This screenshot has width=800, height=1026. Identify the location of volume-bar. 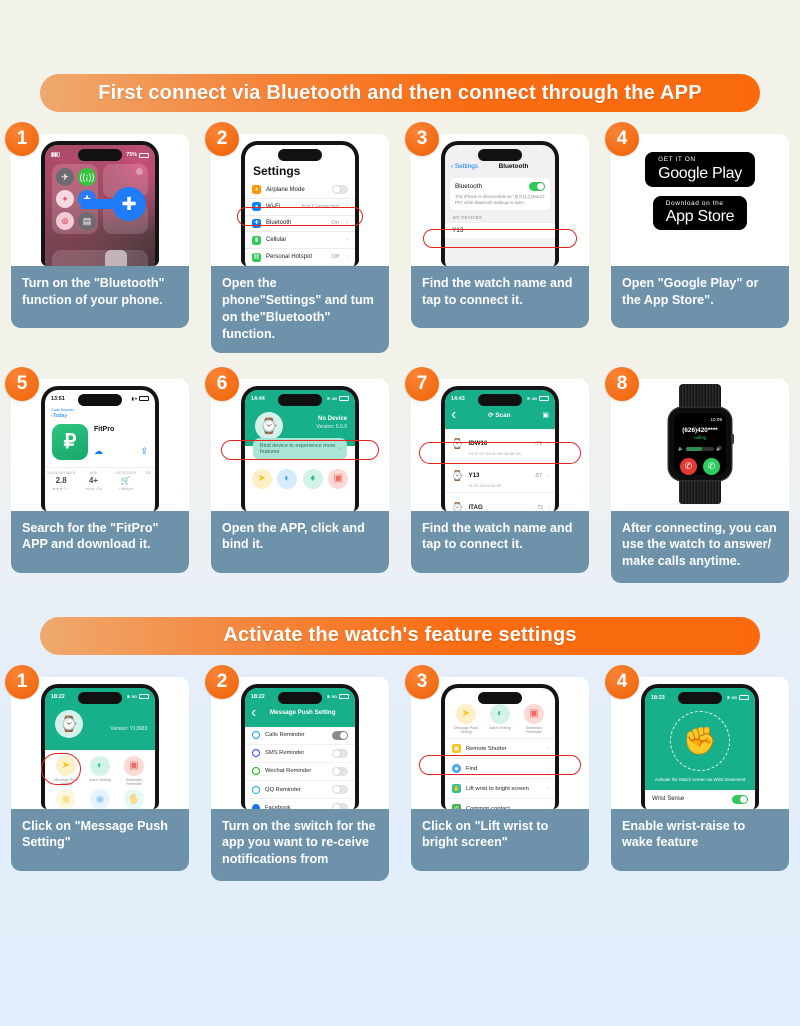
(700, 449).